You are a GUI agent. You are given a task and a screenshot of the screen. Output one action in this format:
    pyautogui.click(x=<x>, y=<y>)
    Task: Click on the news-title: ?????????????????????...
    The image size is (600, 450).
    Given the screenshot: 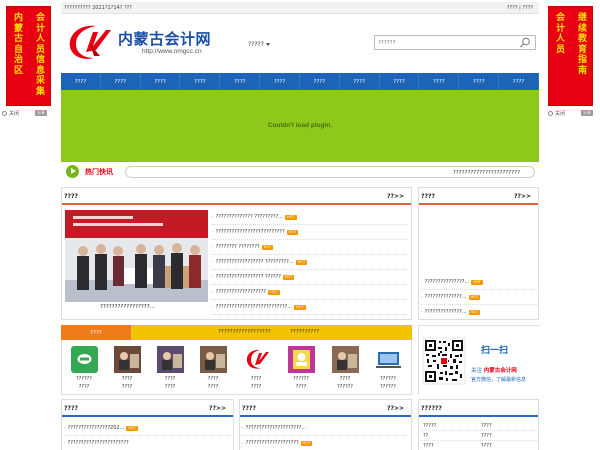 What is the action you would take?
    pyautogui.click(x=276, y=428)
    